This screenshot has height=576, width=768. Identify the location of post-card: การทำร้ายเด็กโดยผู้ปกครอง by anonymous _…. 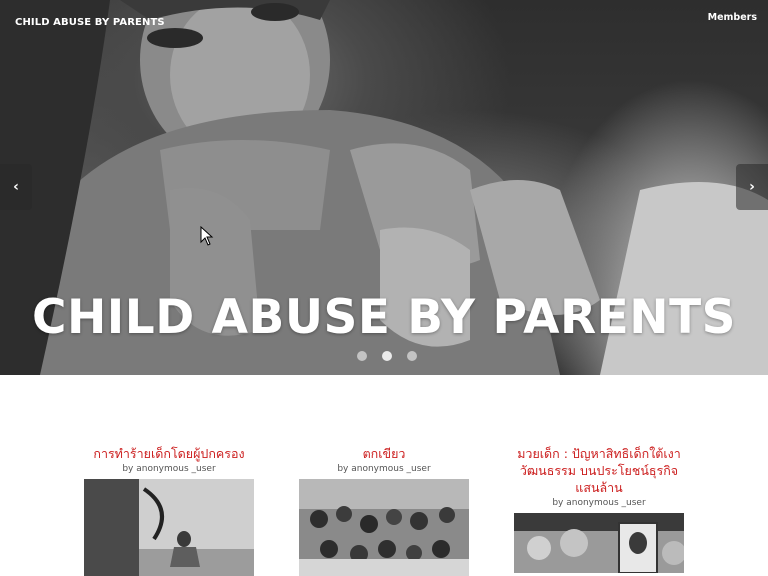
(169, 510).